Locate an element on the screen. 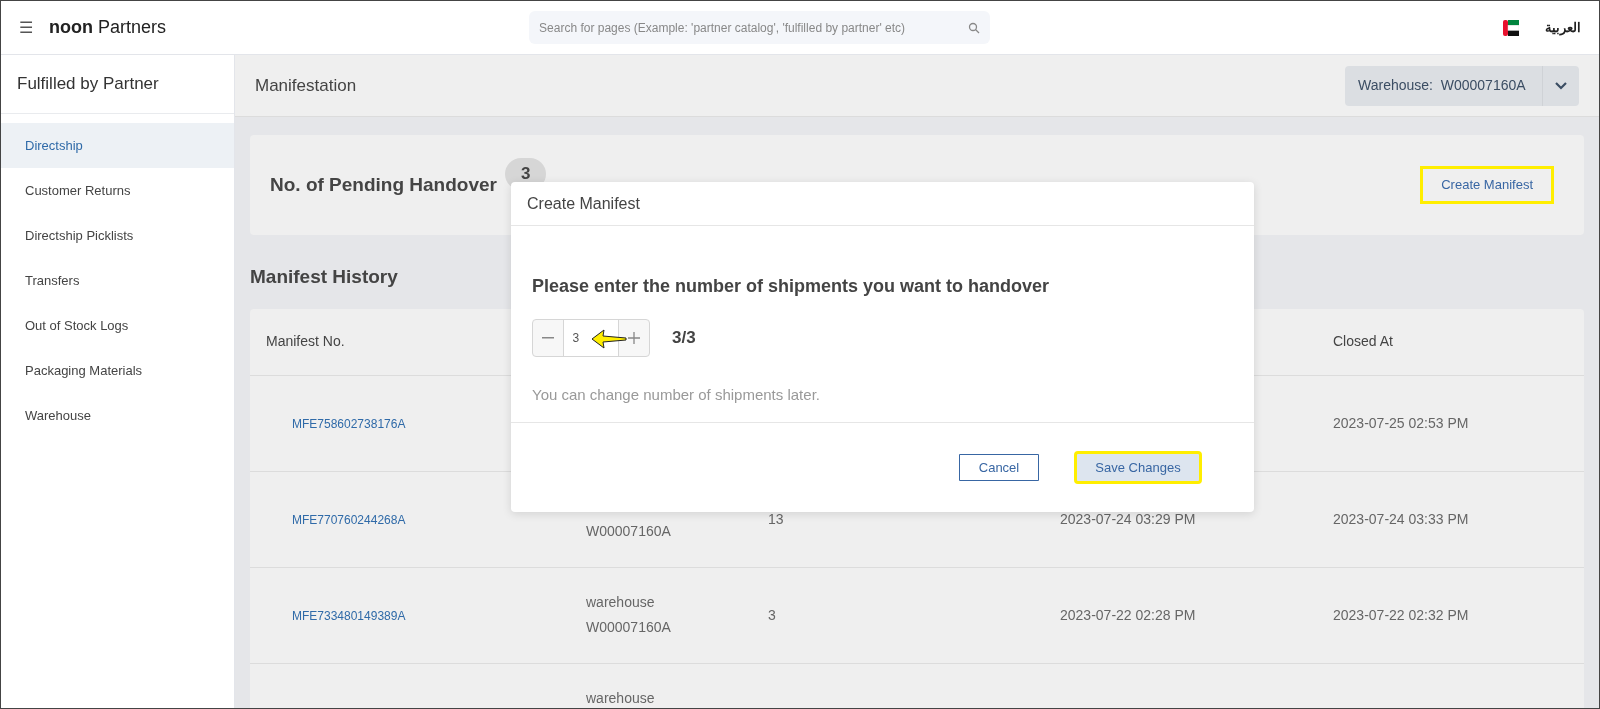 The image size is (1600, 709). warehouse-dropdown: Warehouse: W00007160A is located at coordinates (1462, 85).